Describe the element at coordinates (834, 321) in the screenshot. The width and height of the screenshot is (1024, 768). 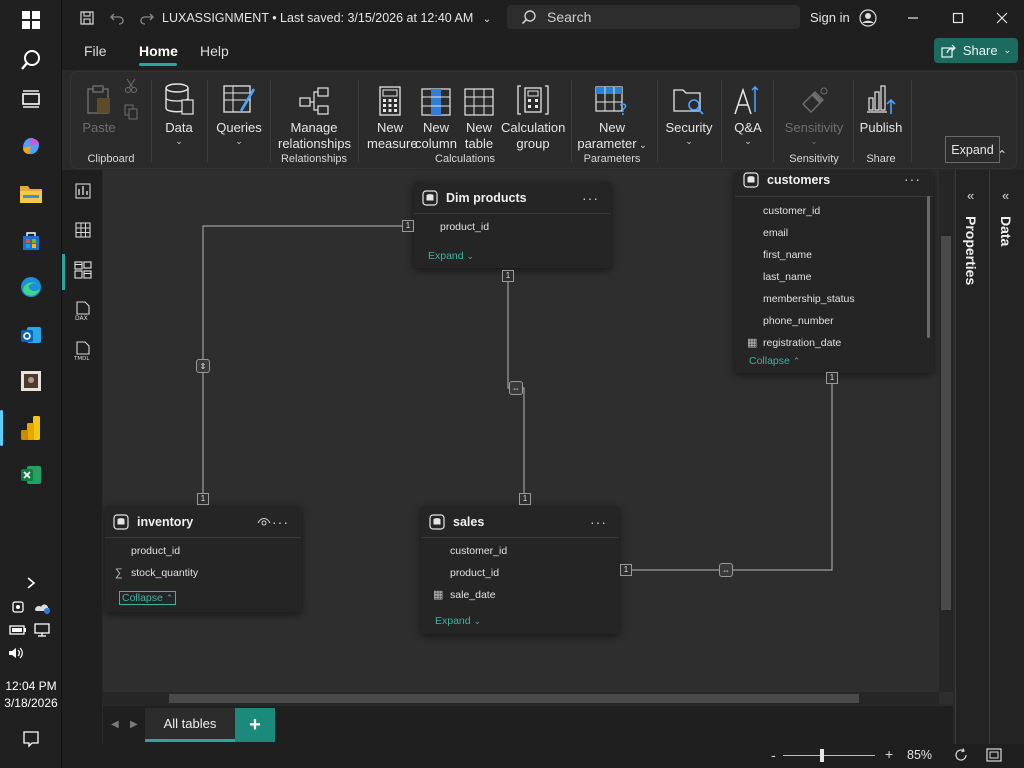
I see `field-row: phone_number` at that location.